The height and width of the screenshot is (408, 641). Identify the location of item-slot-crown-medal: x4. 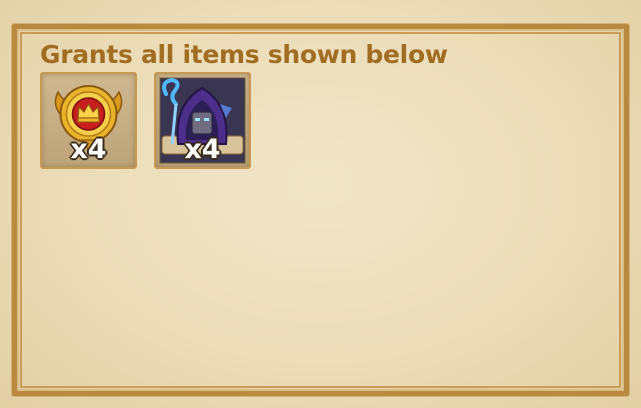
(88, 120).